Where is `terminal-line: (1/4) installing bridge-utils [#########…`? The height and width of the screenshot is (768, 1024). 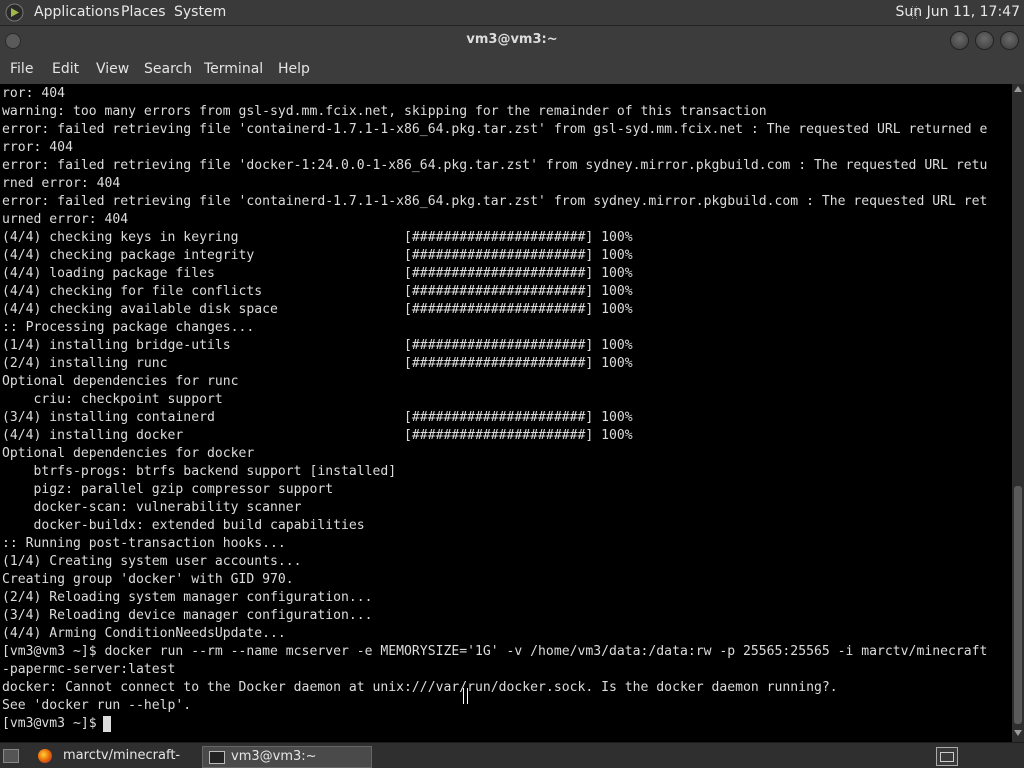 terminal-line: (1/4) installing bridge-utils [#########… is located at coordinates (317, 345).